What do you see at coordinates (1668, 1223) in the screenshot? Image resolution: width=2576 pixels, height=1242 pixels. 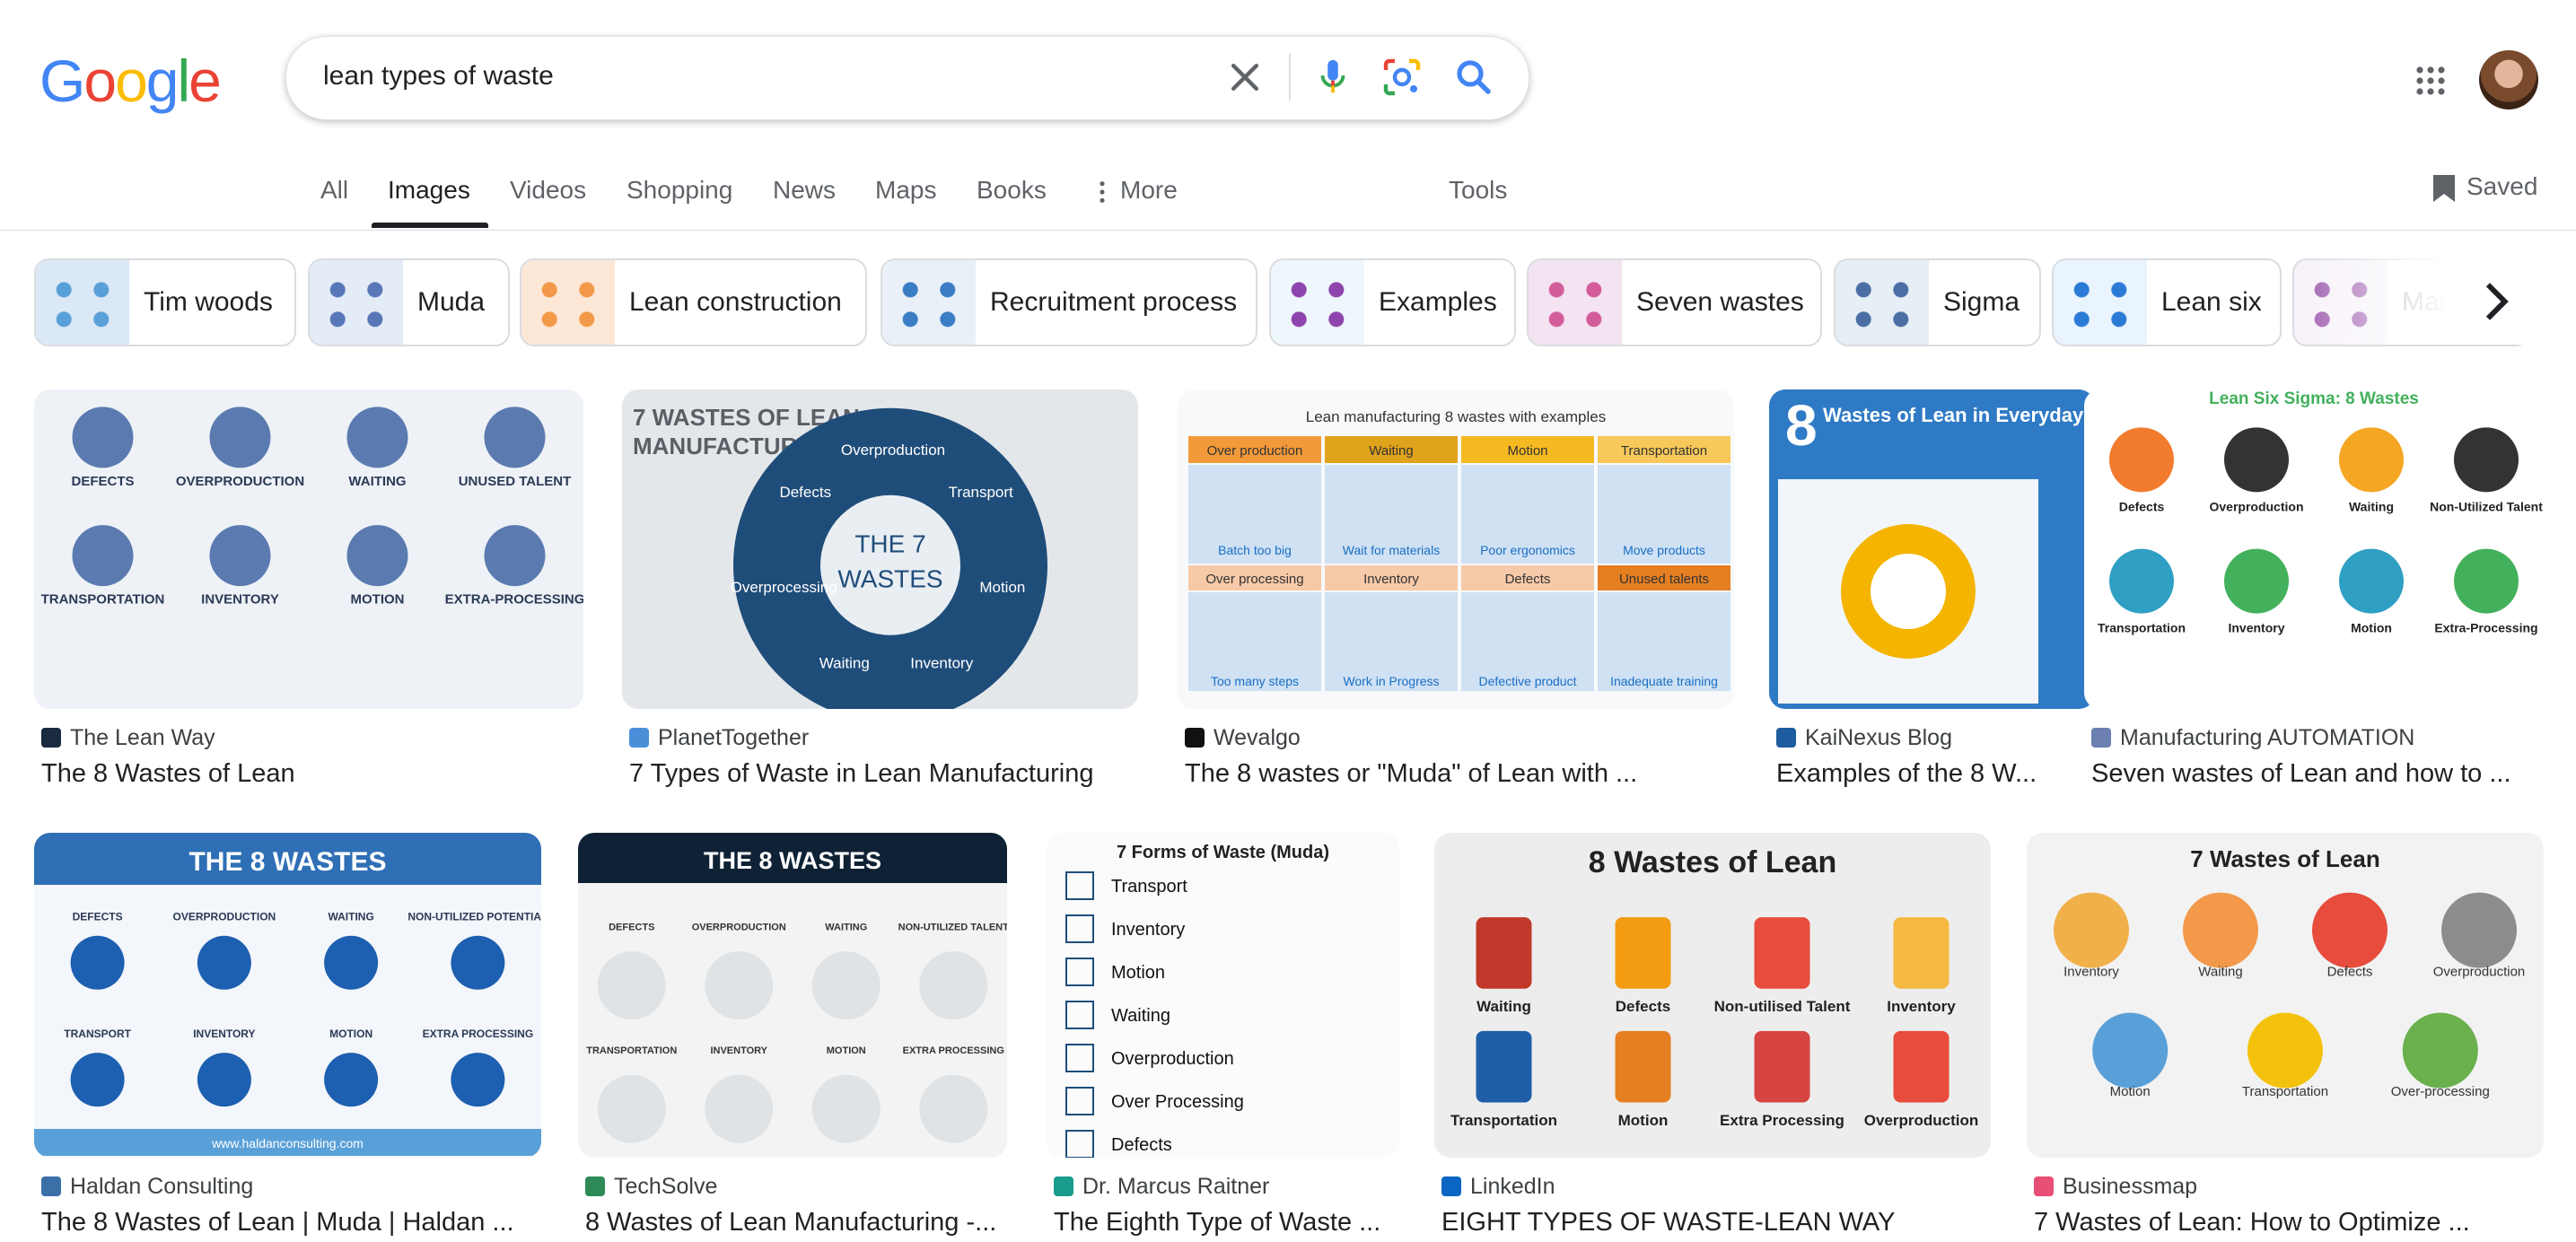 I see `result-title: EIGHT TYPES OF WASTE-LEAN WAY` at bounding box center [1668, 1223].